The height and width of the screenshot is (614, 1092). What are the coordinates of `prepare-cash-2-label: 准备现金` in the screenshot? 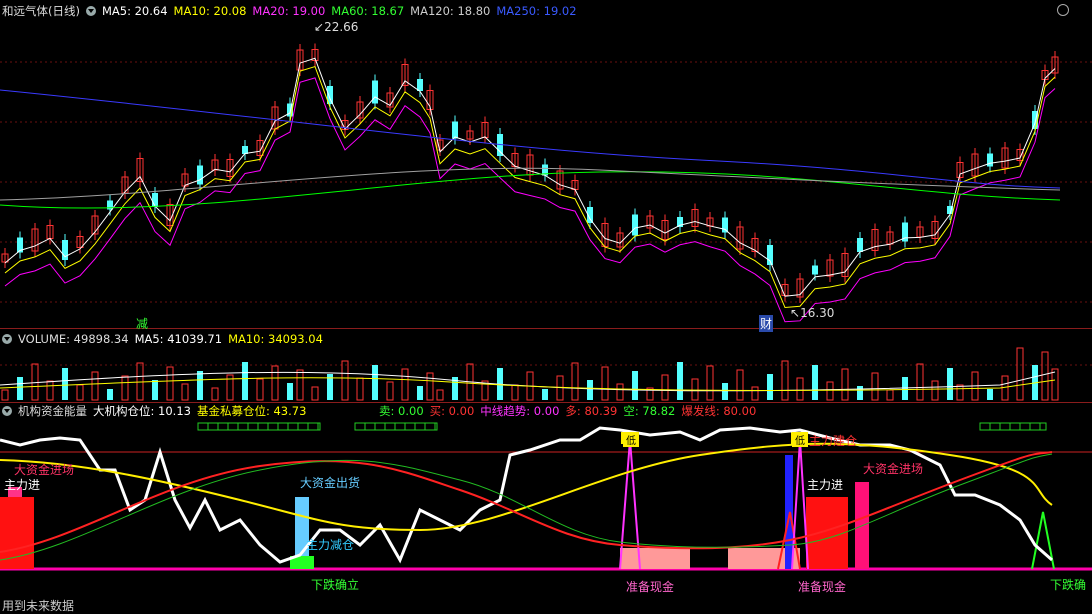 It's located at (822, 587).